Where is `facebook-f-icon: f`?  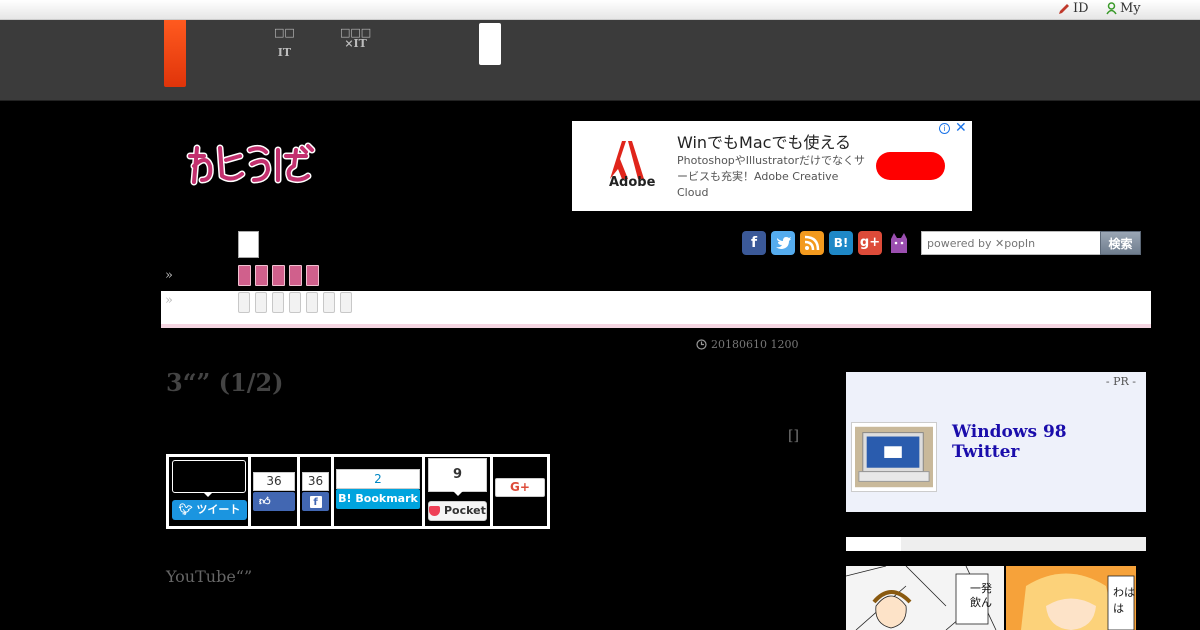
facebook-f-icon: f is located at coordinates (315, 502).